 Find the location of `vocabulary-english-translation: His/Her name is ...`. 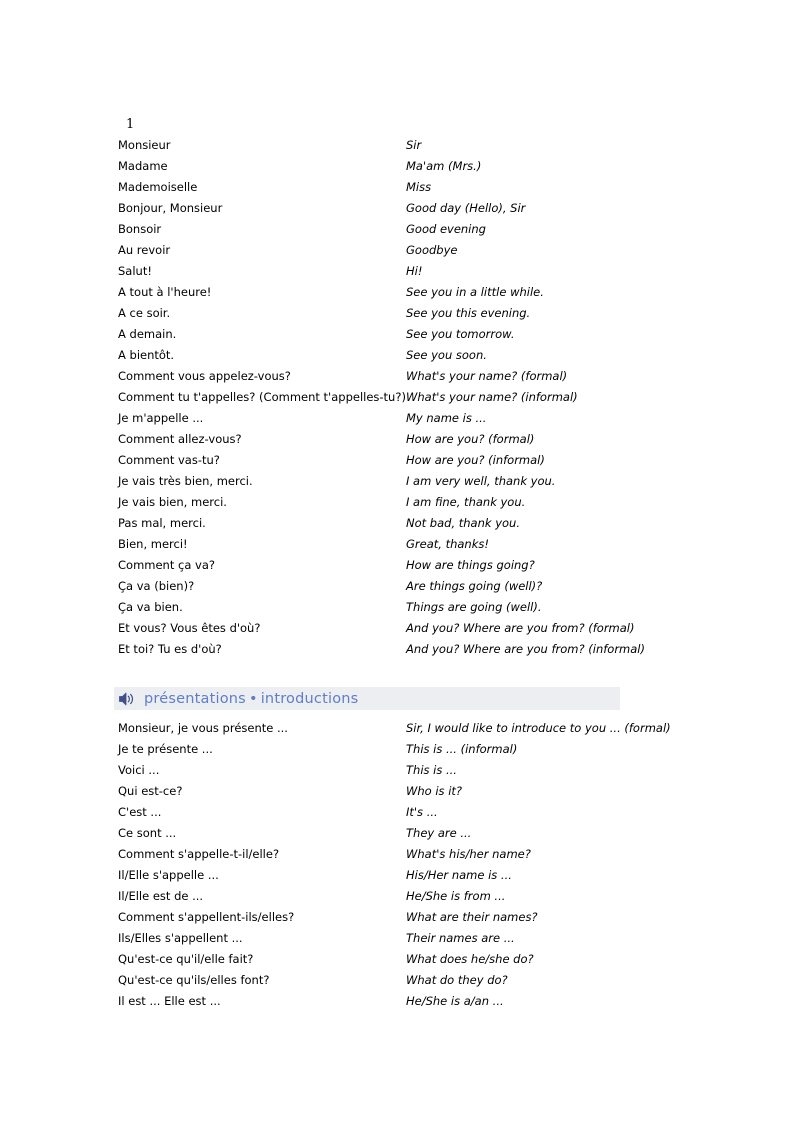

vocabulary-english-translation: His/Her name is ... is located at coordinates (459, 875).